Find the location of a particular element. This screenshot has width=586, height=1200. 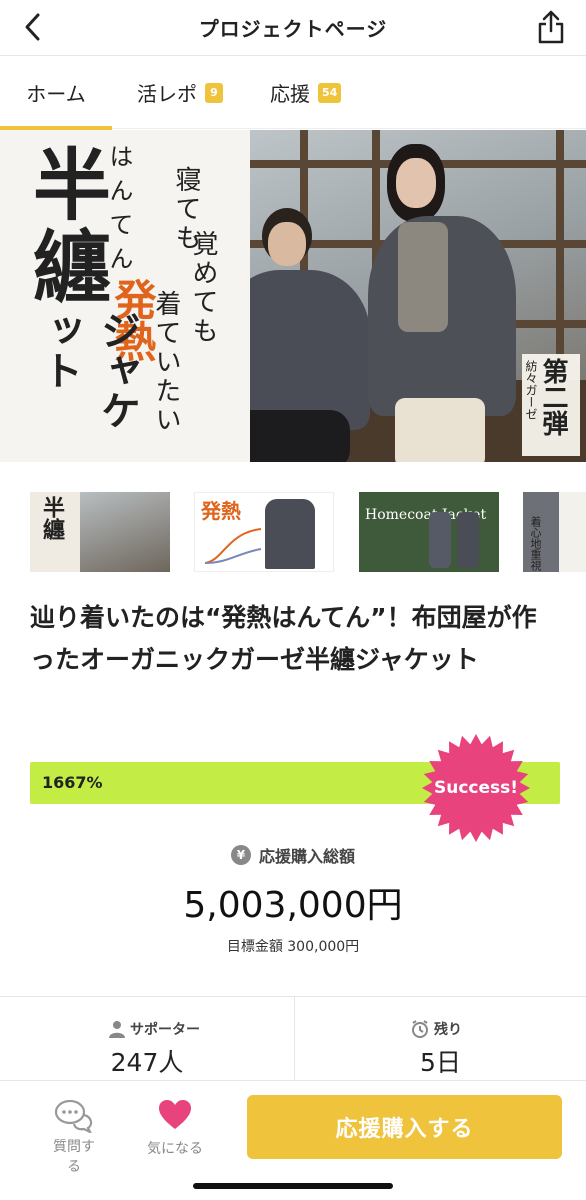

hero-big-kanji: 半纏 is located at coordinates (65, 226).